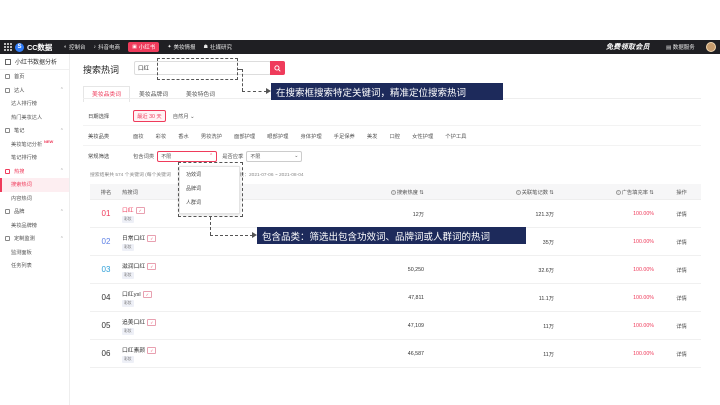 This screenshot has height=405, width=720. Describe the element at coordinates (387, 91) in the screenshot. I see `search-callout: 在搜索框搜索特定关键词，精准定位搜索热词` at that location.